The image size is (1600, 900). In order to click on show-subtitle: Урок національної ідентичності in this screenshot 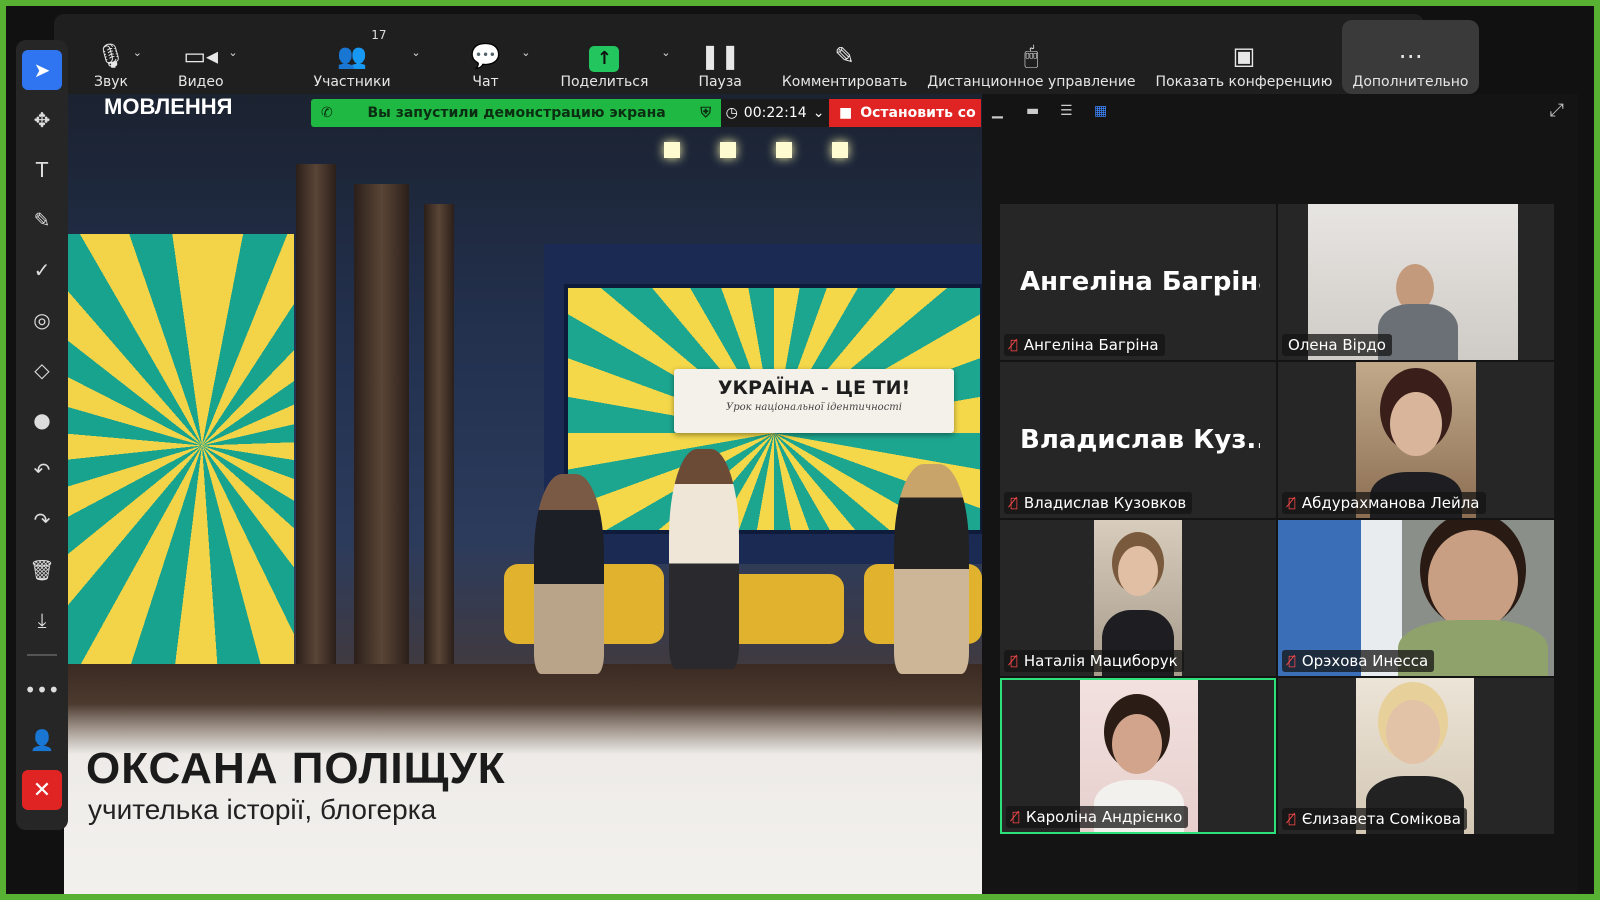, I will do `click(814, 407)`.